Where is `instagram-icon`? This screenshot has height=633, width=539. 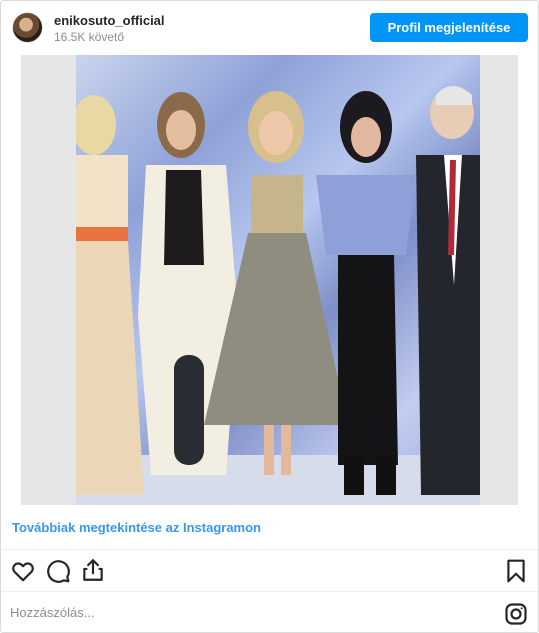
instagram-icon is located at coordinates (516, 614).